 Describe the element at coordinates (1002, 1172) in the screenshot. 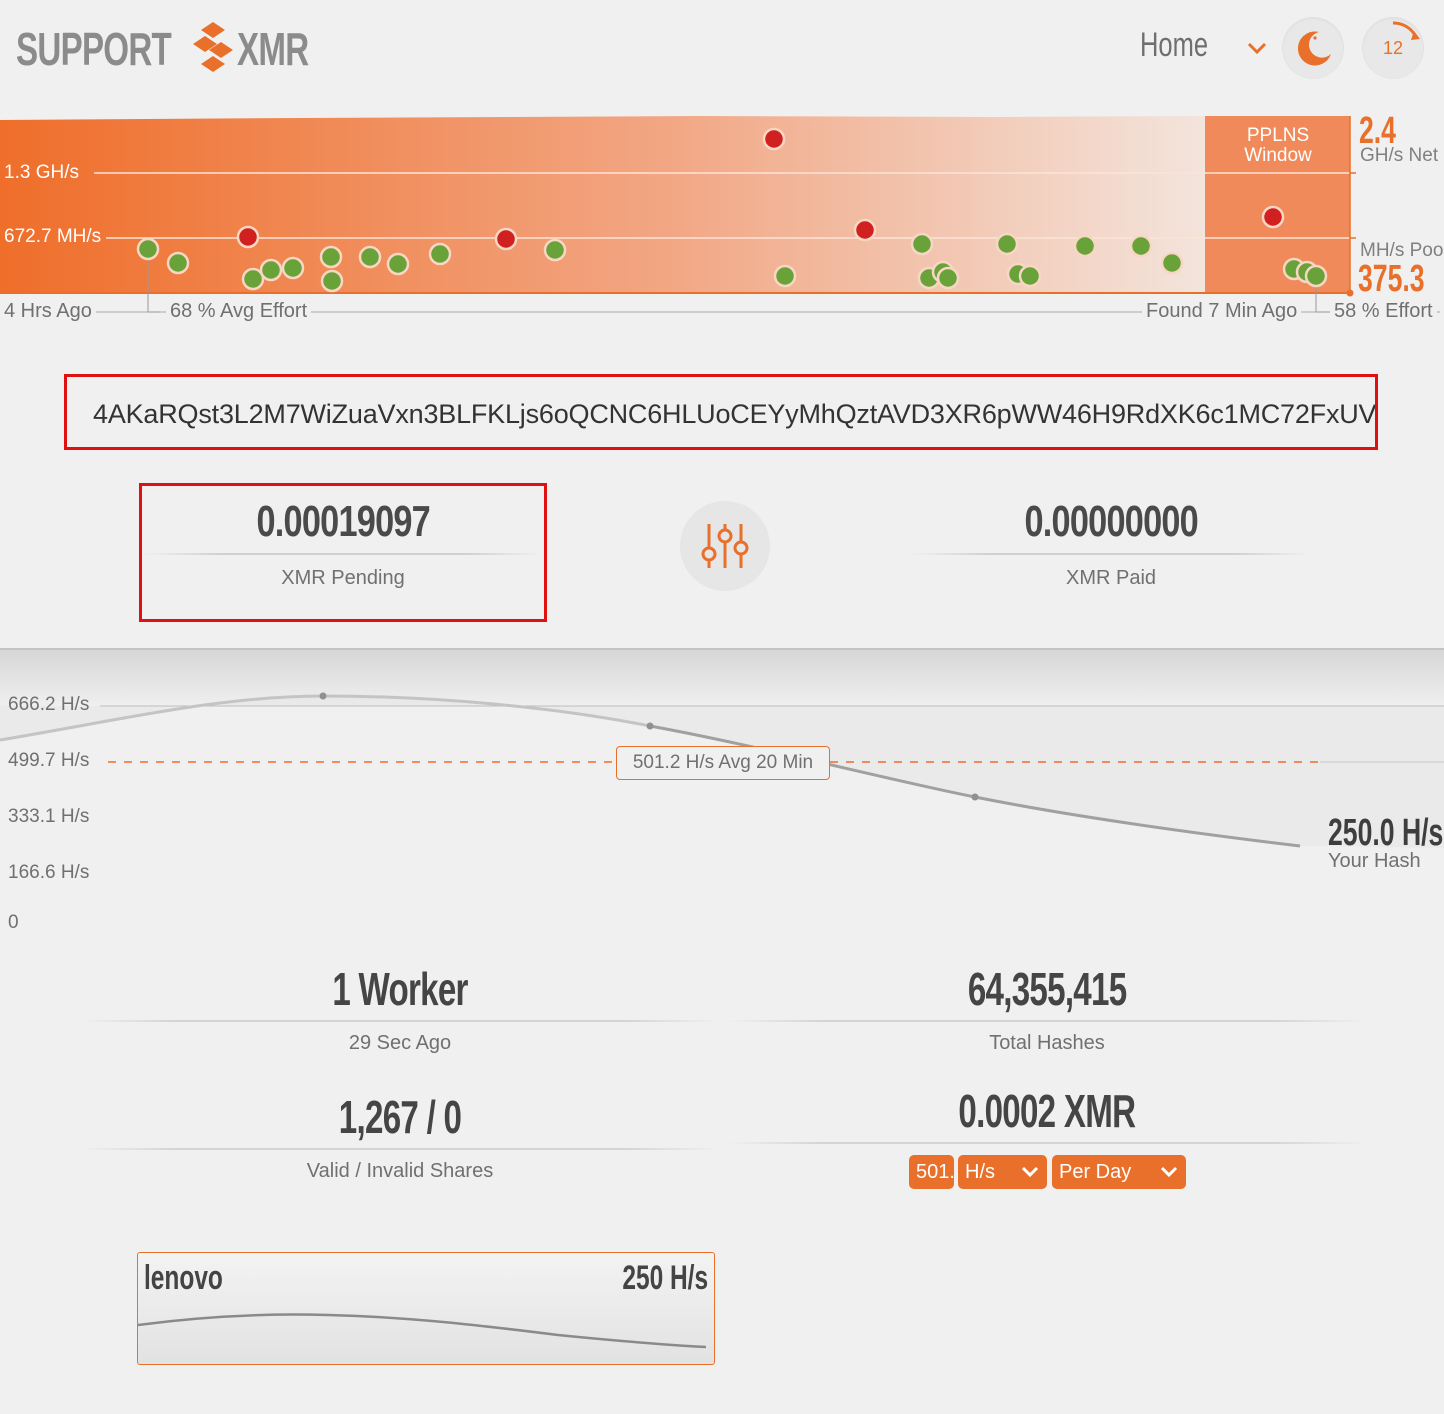

I see `calc-unit-select: H/s` at that location.